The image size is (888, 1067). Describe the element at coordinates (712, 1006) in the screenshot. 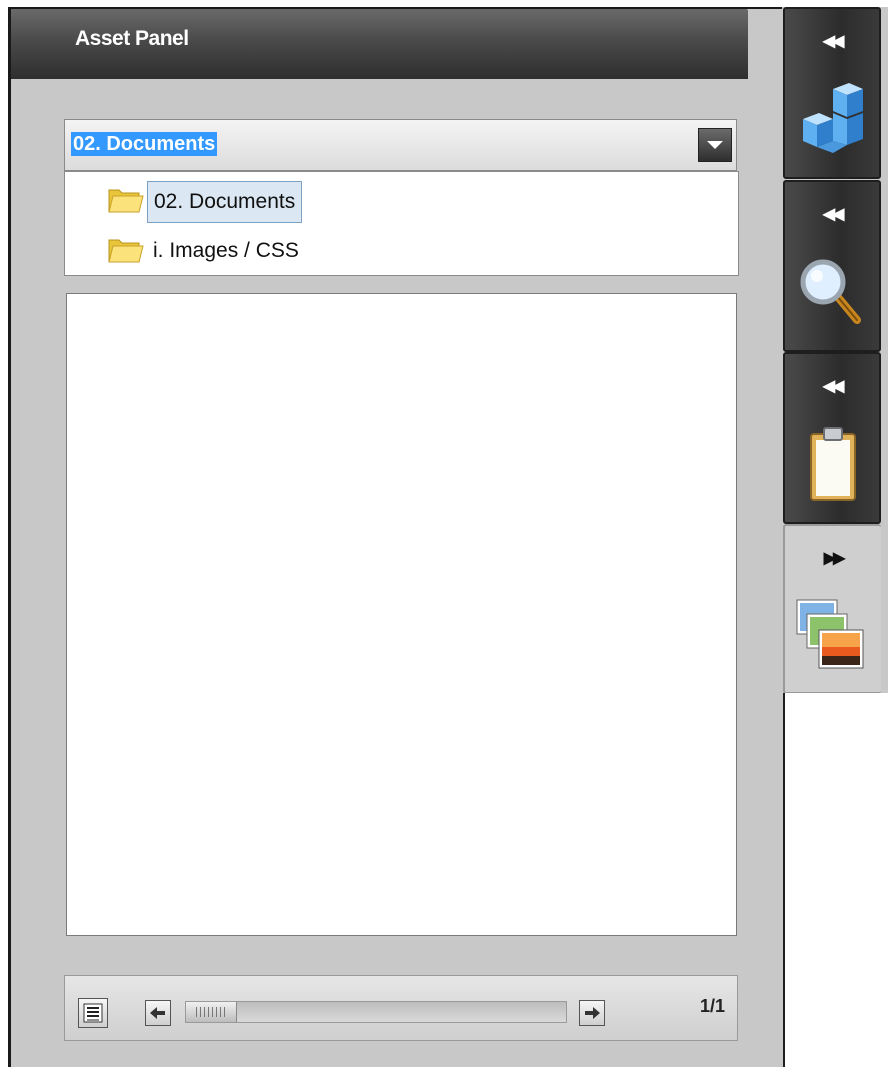

I see `page-indicator: 1/1` at that location.